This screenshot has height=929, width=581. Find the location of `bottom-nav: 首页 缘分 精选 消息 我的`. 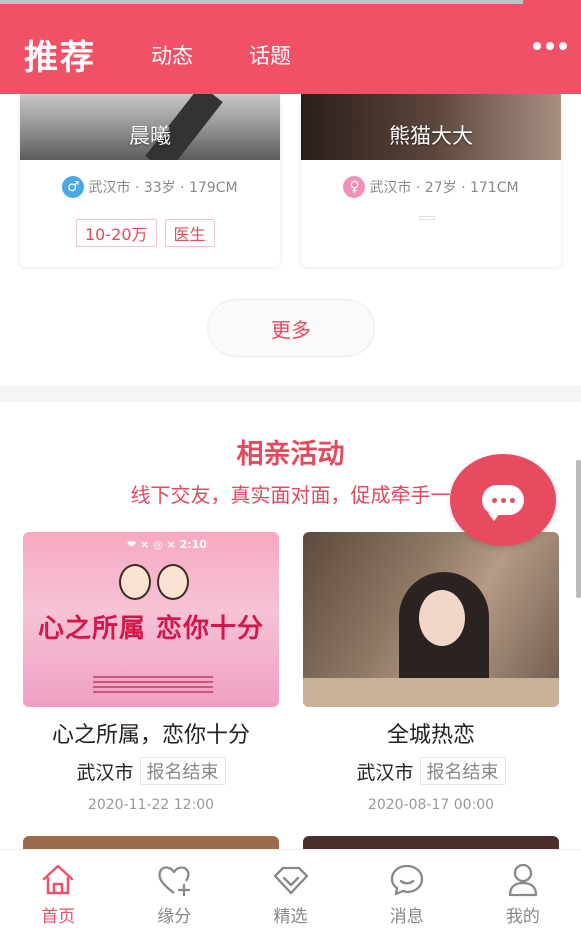

bottom-nav: 首页 缘分 精选 消息 我的 is located at coordinates (290, 889).